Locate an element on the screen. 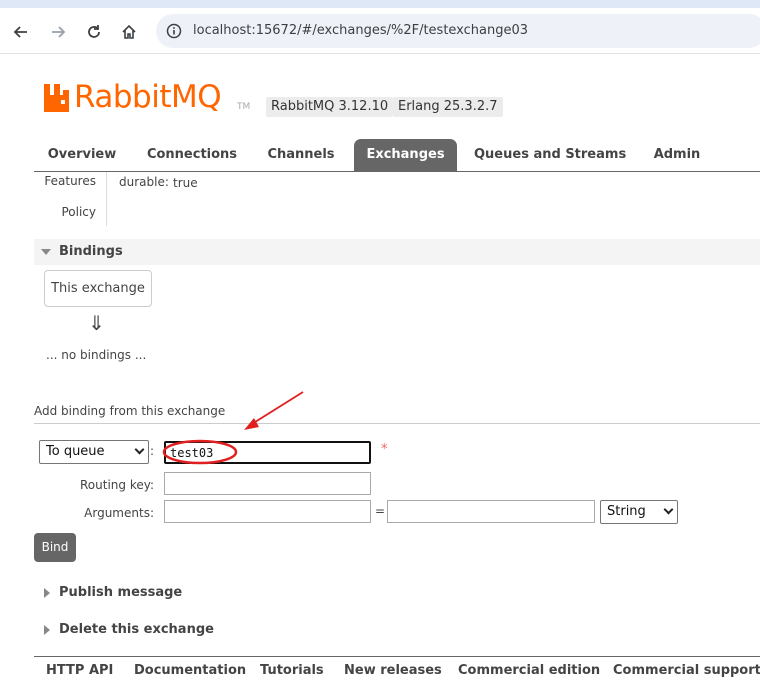 Image resolution: width=760 pixels, height=696 pixels. argument-value-input is located at coordinates (491, 511).